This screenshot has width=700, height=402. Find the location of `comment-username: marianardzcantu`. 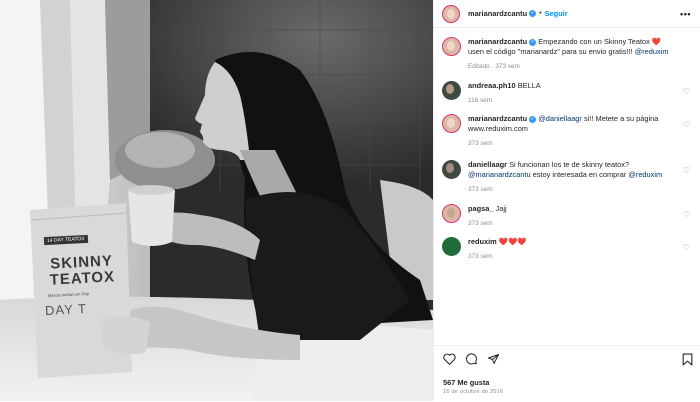

comment-username: marianardzcantu is located at coordinates (497, 118).